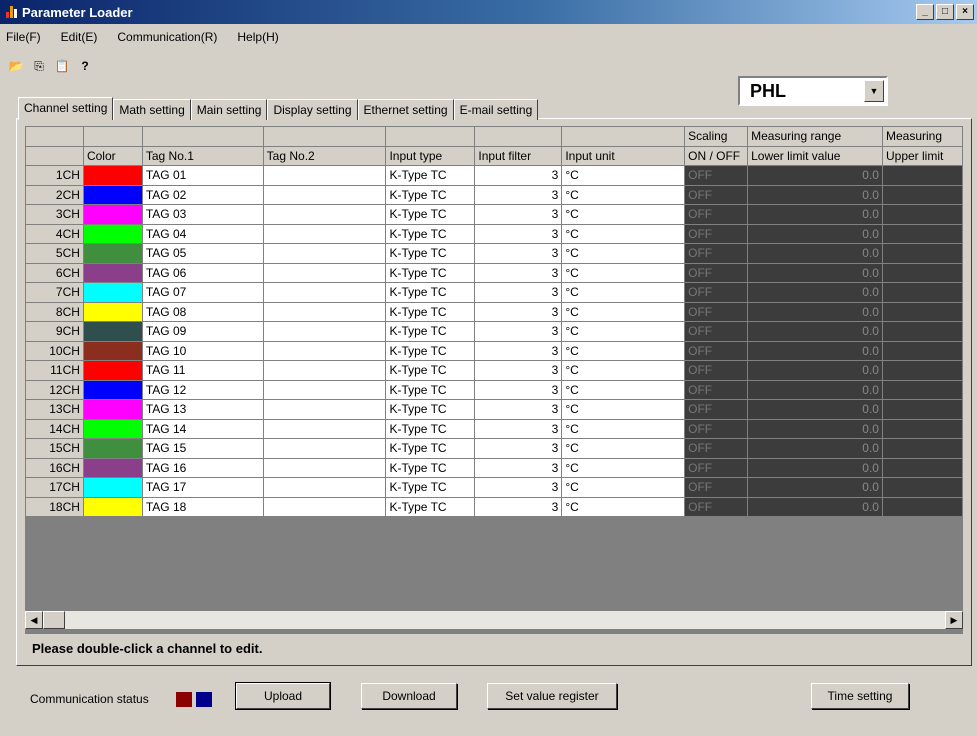  Describe the element at coordinates (54, 370) in the screenshot. I see `channel-number: 11CH` at that location.